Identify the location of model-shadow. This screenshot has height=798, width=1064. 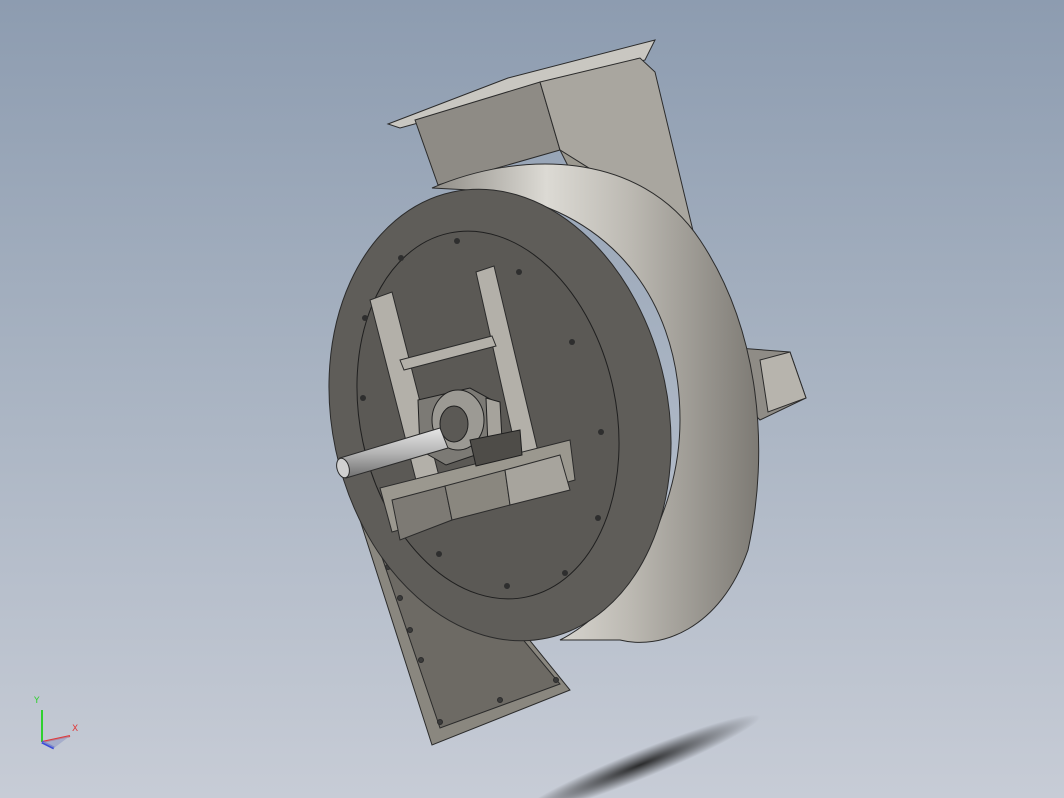
(640, 756).